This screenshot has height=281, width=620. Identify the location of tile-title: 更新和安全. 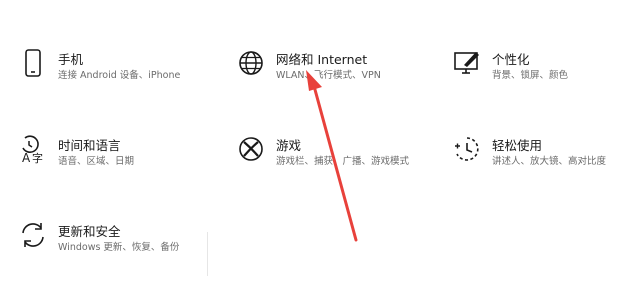
(89, 231).